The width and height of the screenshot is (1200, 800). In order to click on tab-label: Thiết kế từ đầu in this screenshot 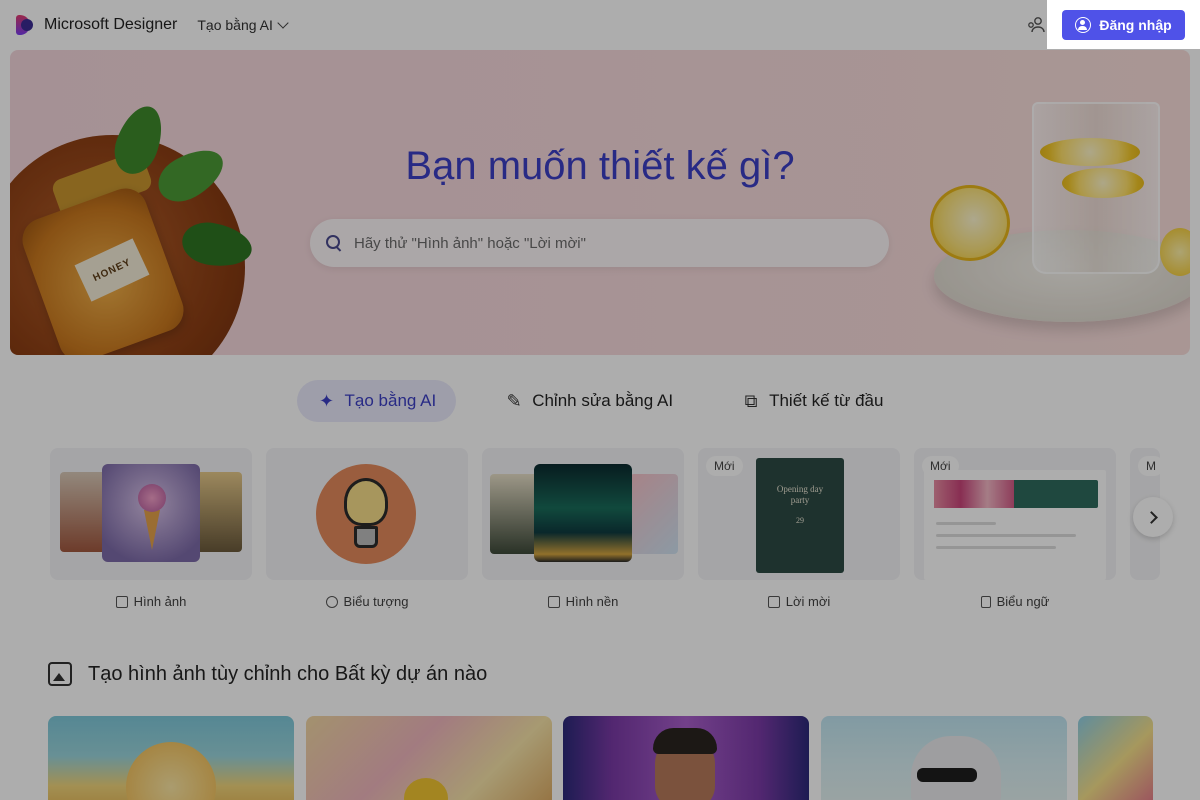, I will do `click(826, 400)`.